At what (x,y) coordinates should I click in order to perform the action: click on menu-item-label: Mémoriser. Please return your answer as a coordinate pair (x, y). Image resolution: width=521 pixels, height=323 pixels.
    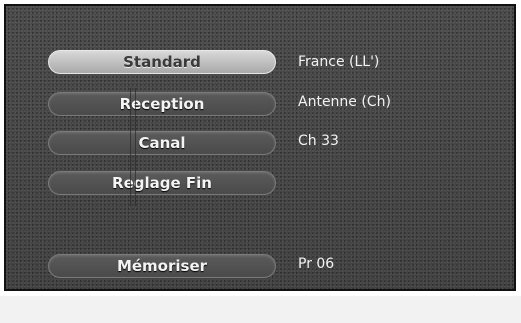
    Looking at the image, I should click on (162, 266).